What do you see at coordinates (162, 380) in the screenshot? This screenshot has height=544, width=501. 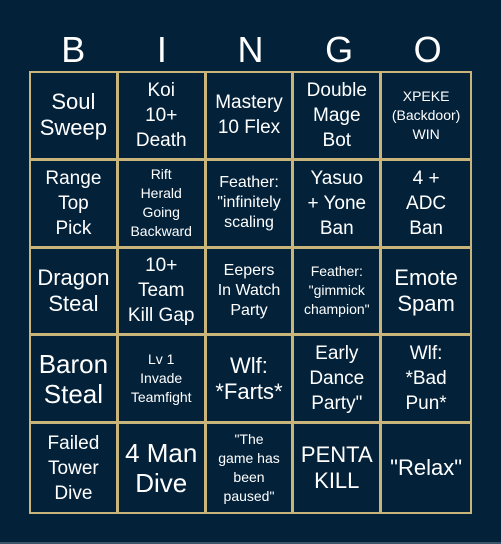 I see `bingo-cell: Lv 1 Invade Teamfight` at bounding box center [162, 380].